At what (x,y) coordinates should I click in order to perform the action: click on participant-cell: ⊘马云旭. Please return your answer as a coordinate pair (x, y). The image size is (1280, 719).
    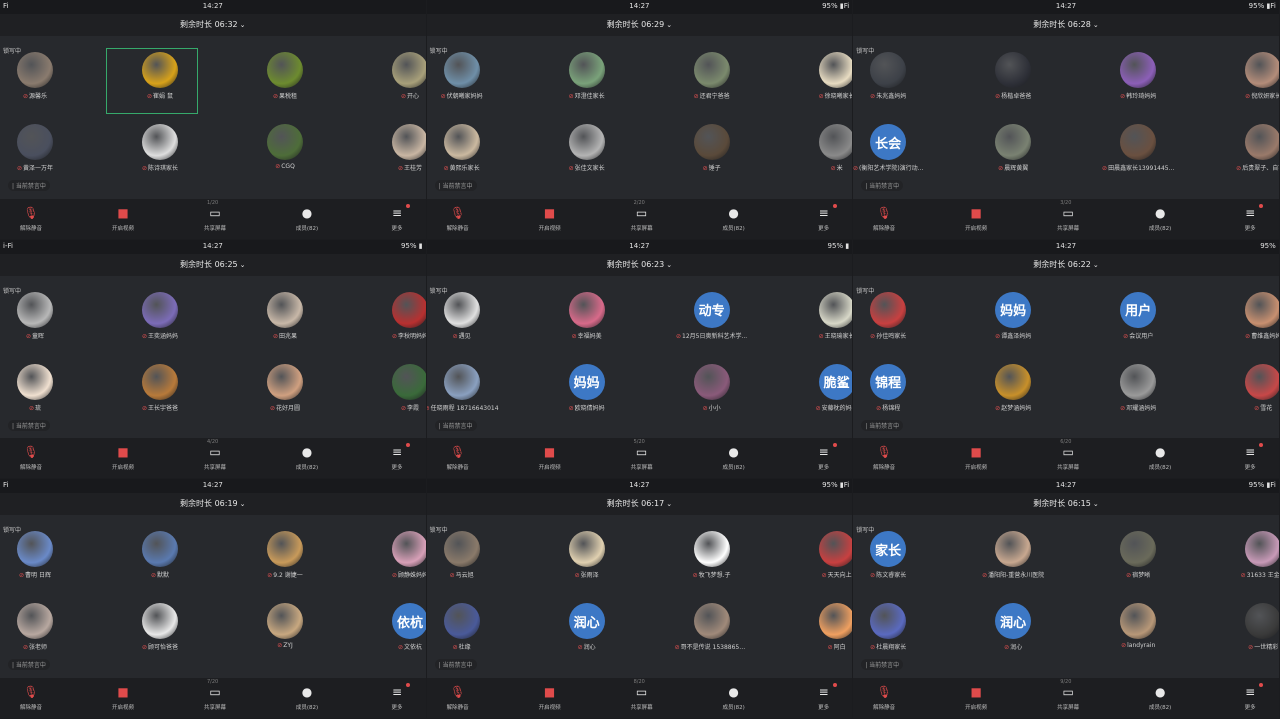
    Looking at the image, I should click on (462, 560).